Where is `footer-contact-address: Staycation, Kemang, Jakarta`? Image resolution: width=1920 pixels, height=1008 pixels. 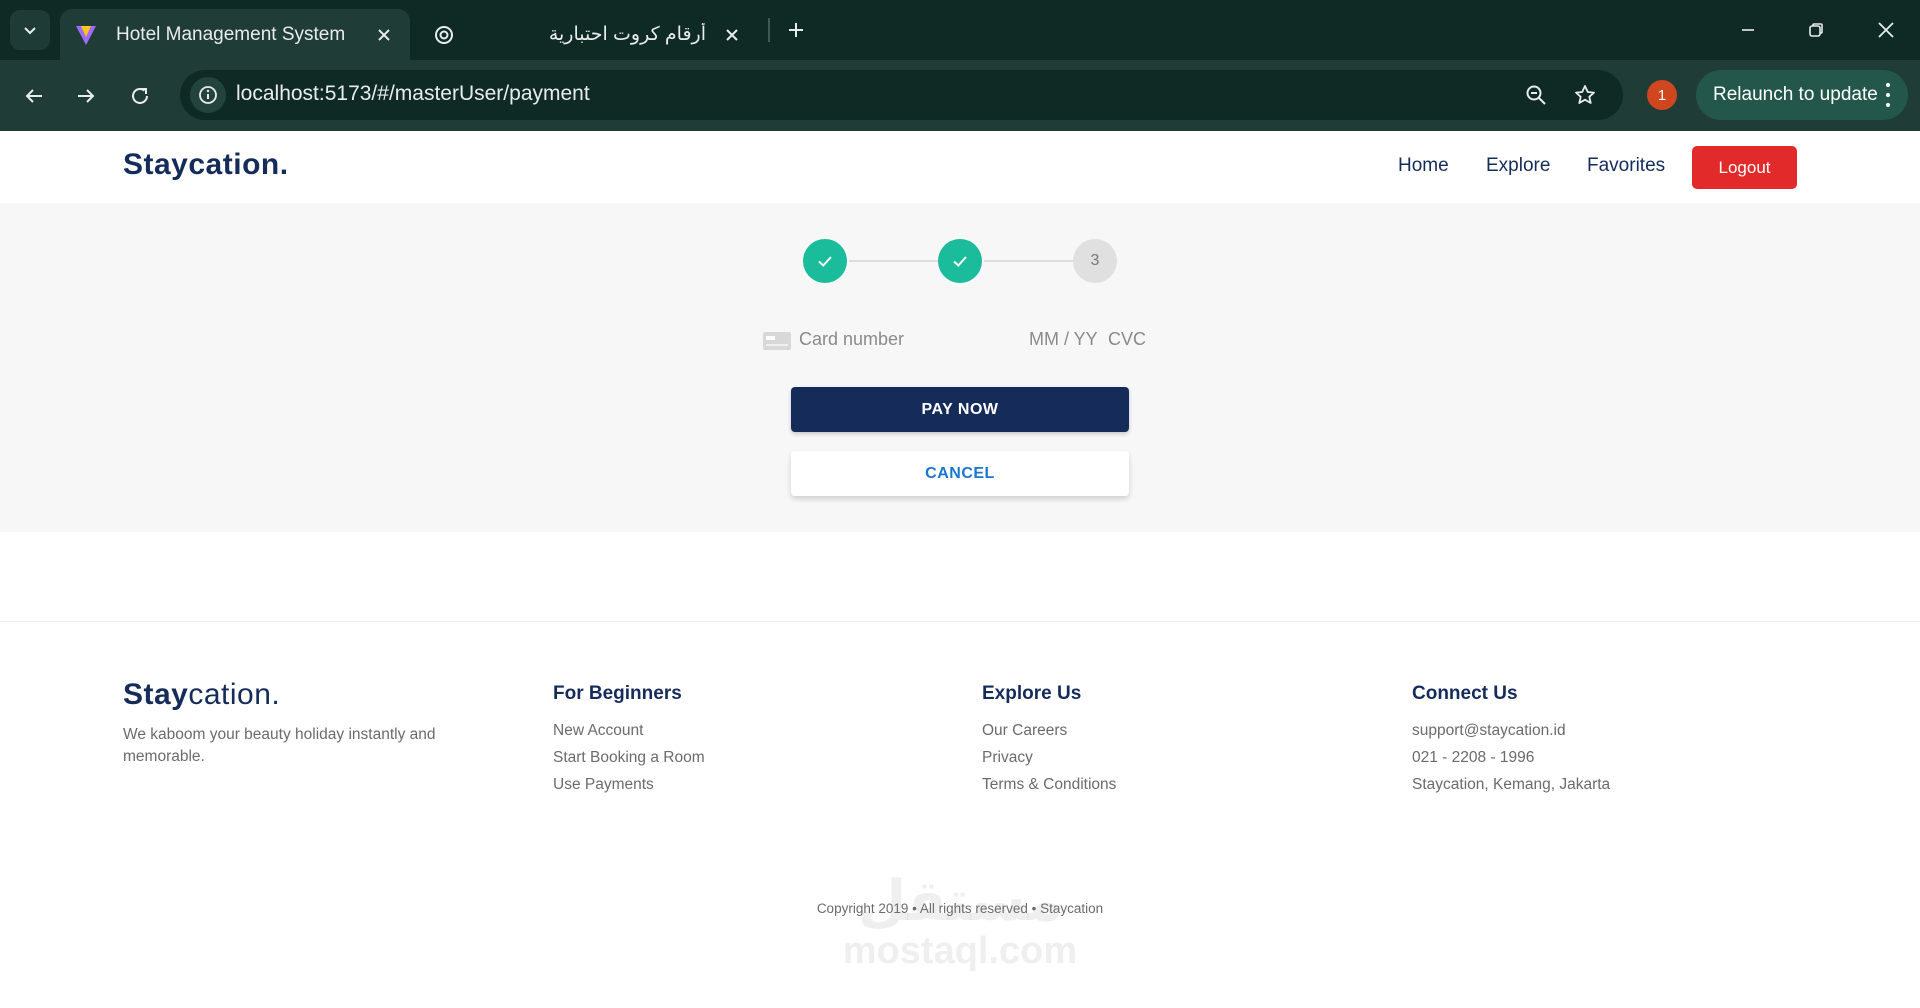 footer-contact-address: Staycation, Kemang, Jakarta is located at coordinates (1511, 784).